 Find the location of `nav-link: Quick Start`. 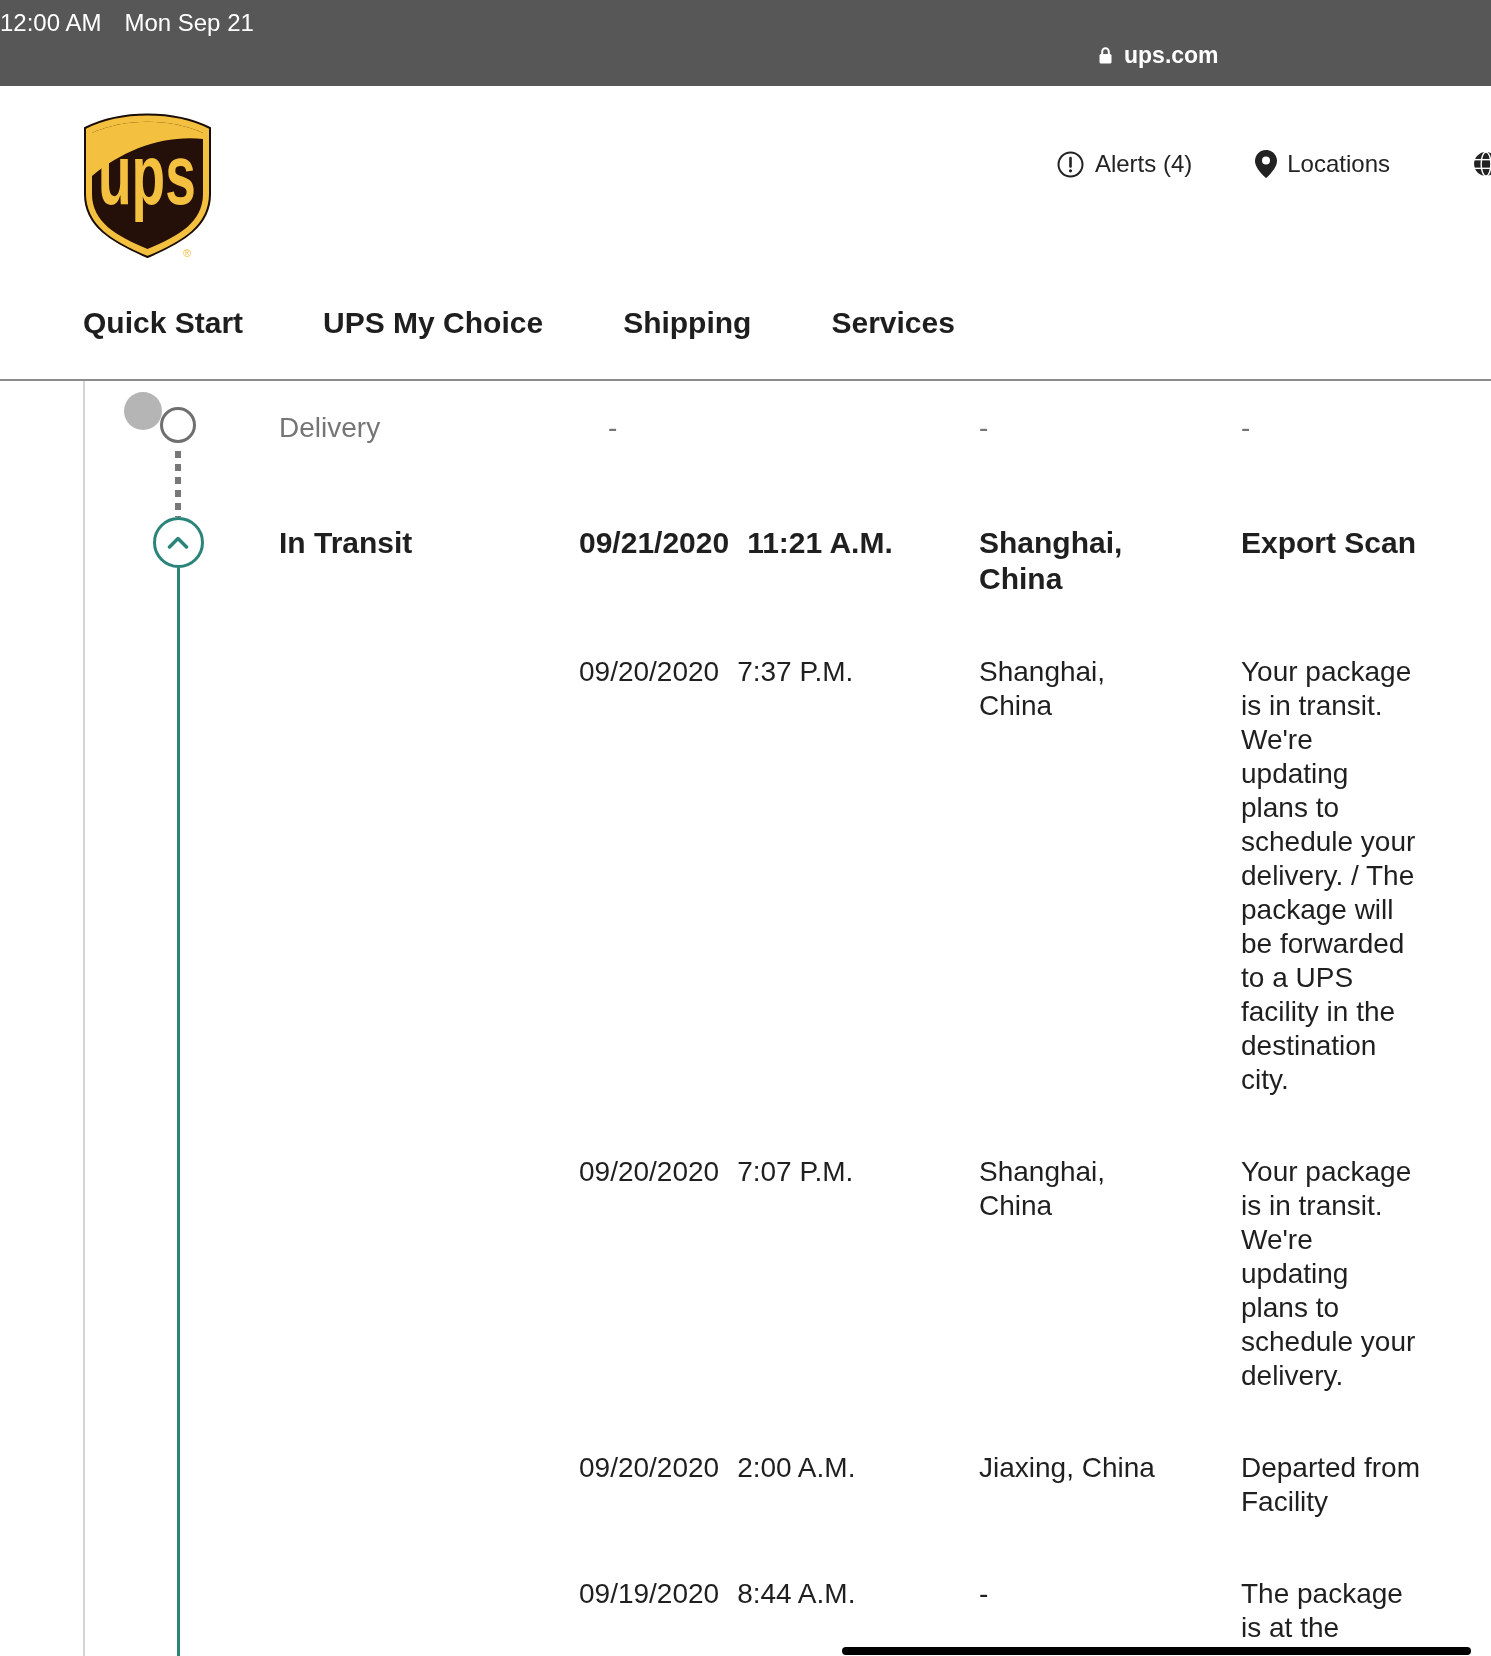

nav-link: Quick Start is located at coordinates (163, 323).